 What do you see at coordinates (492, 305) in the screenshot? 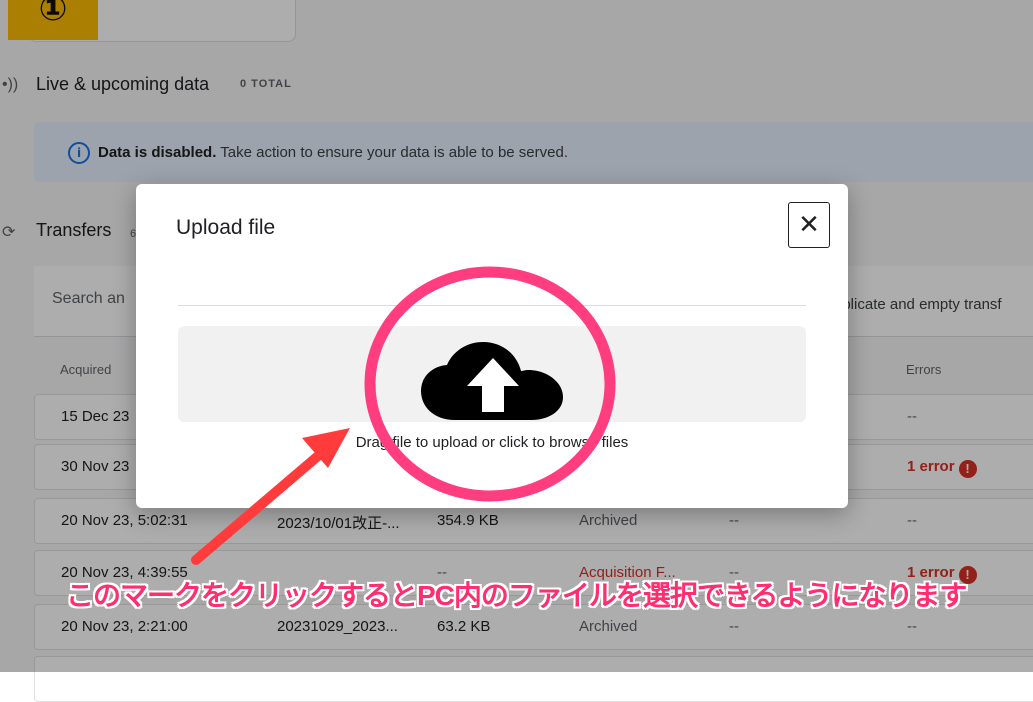
I see `dialog-divider` at bounding box center [492, 305].